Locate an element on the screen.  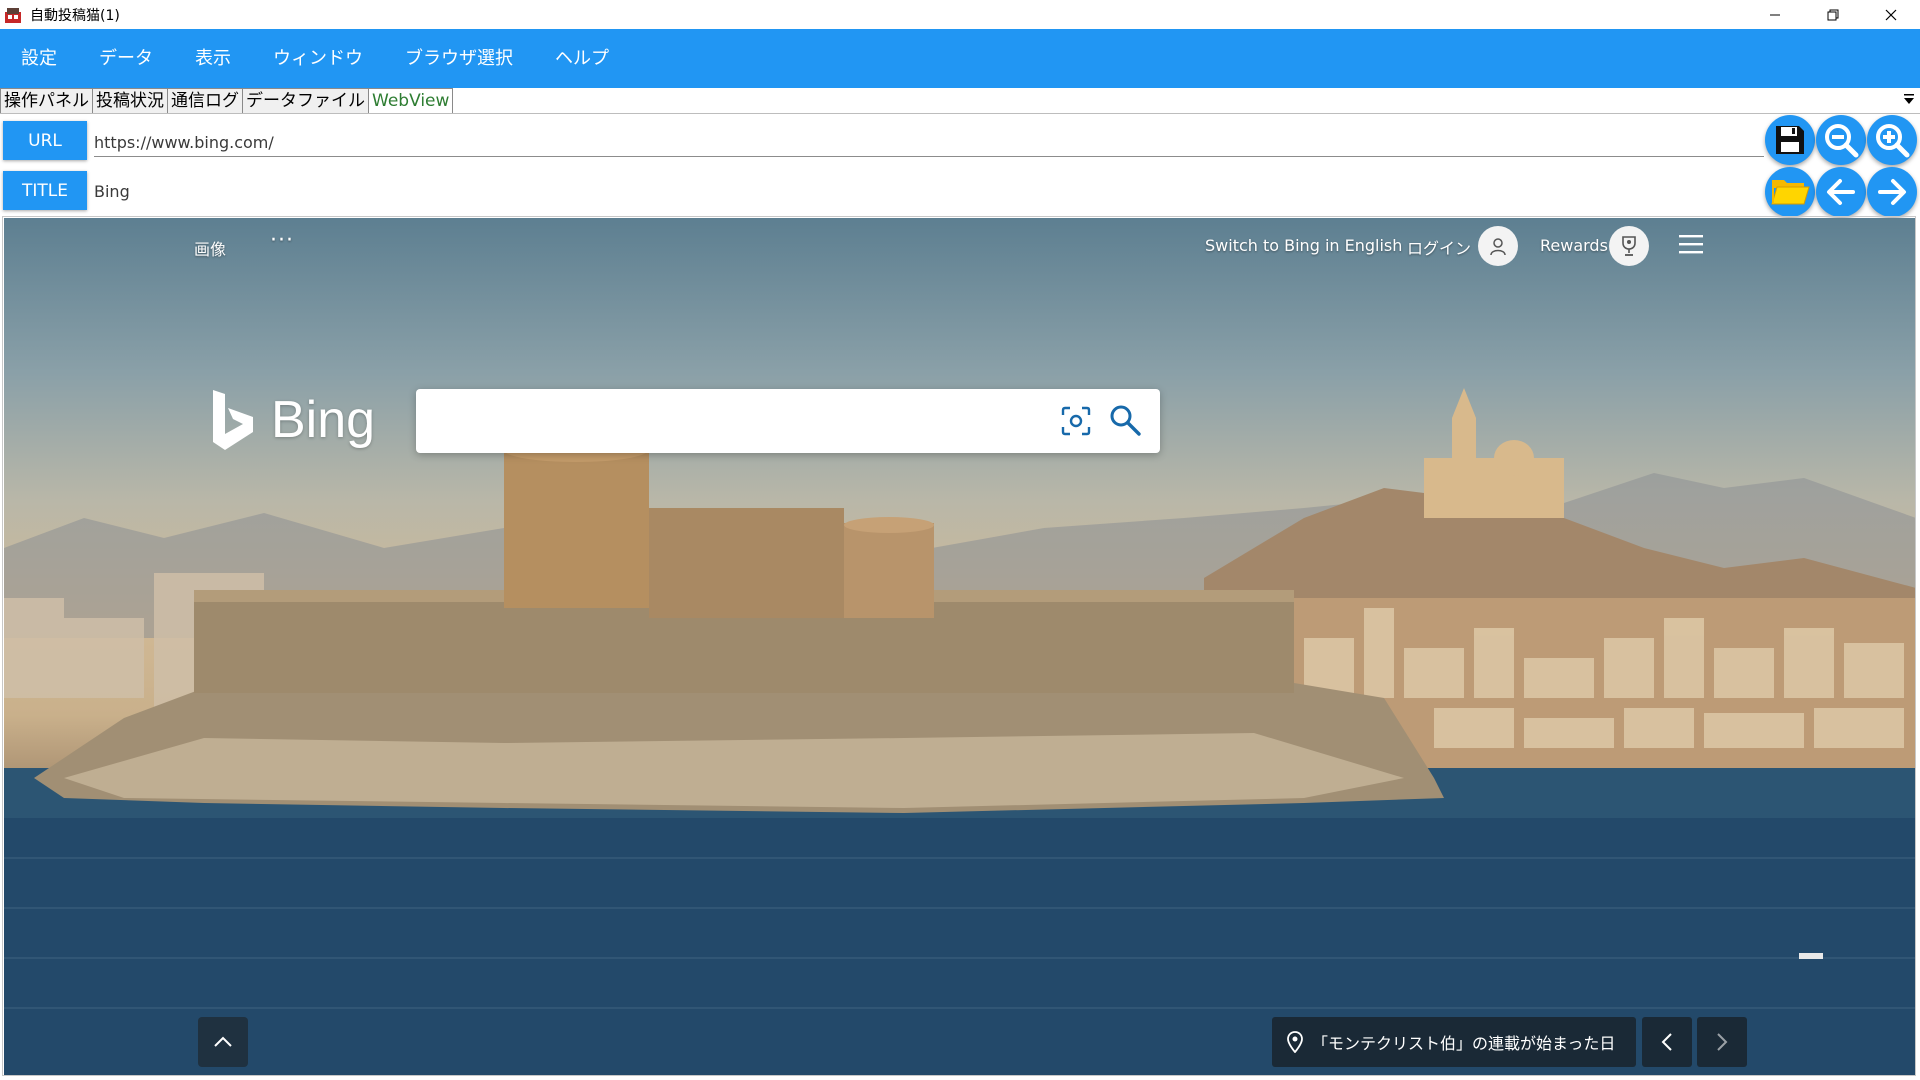
previous-image-button is located at coordinates (1667, 1042).